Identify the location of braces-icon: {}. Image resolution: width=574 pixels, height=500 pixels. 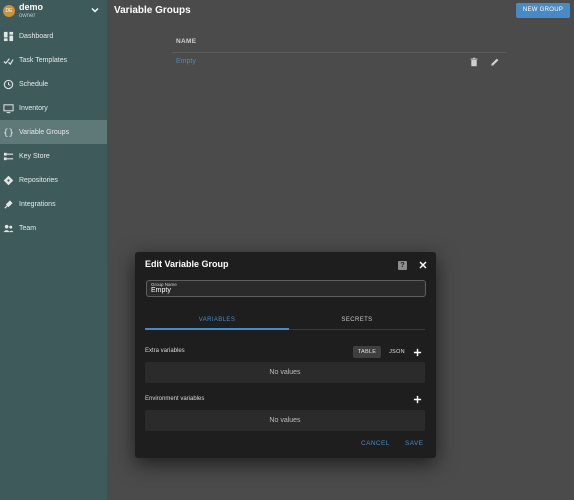
(8, 132).